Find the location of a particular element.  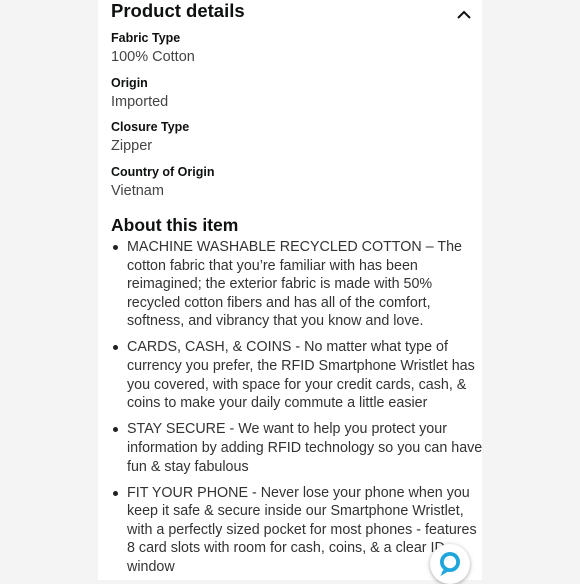

alexa-icon is located at coordinates (450, 564).